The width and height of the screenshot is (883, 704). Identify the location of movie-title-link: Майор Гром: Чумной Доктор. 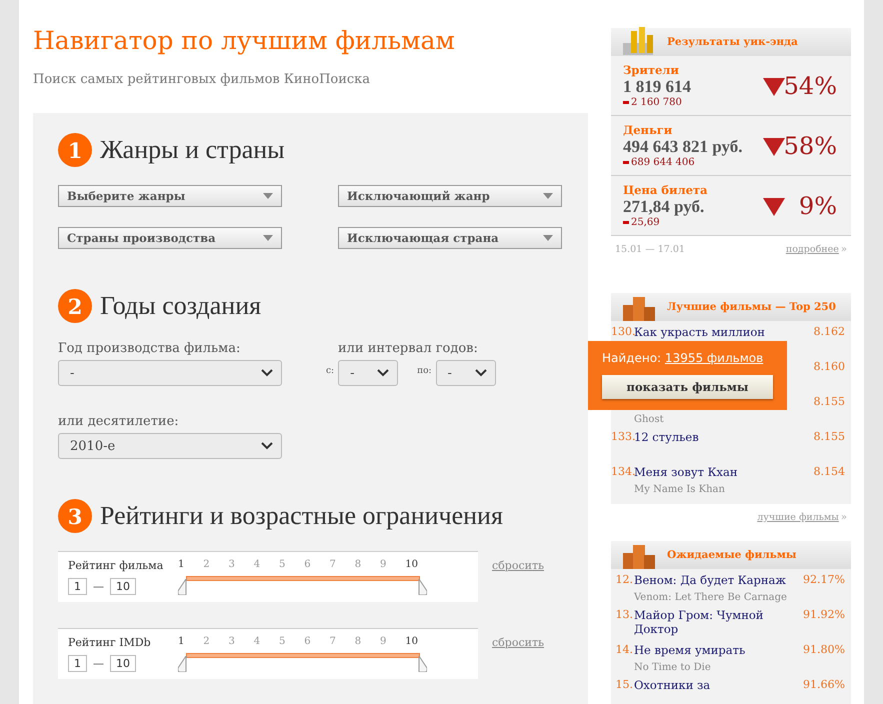
(718, 625).